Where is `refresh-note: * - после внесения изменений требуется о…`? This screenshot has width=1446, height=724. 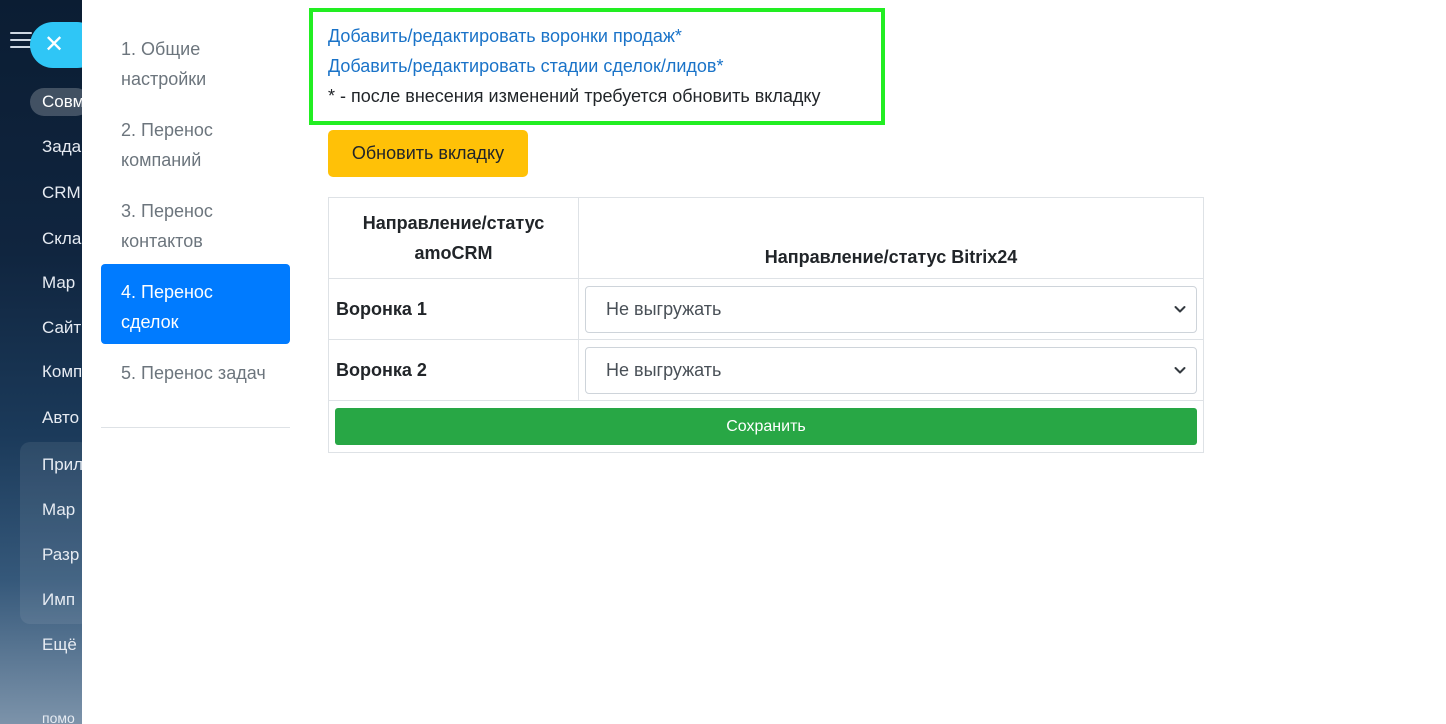 refresh-note: * - после внесения изменений требуется о… is located at coordinates (574, 96).